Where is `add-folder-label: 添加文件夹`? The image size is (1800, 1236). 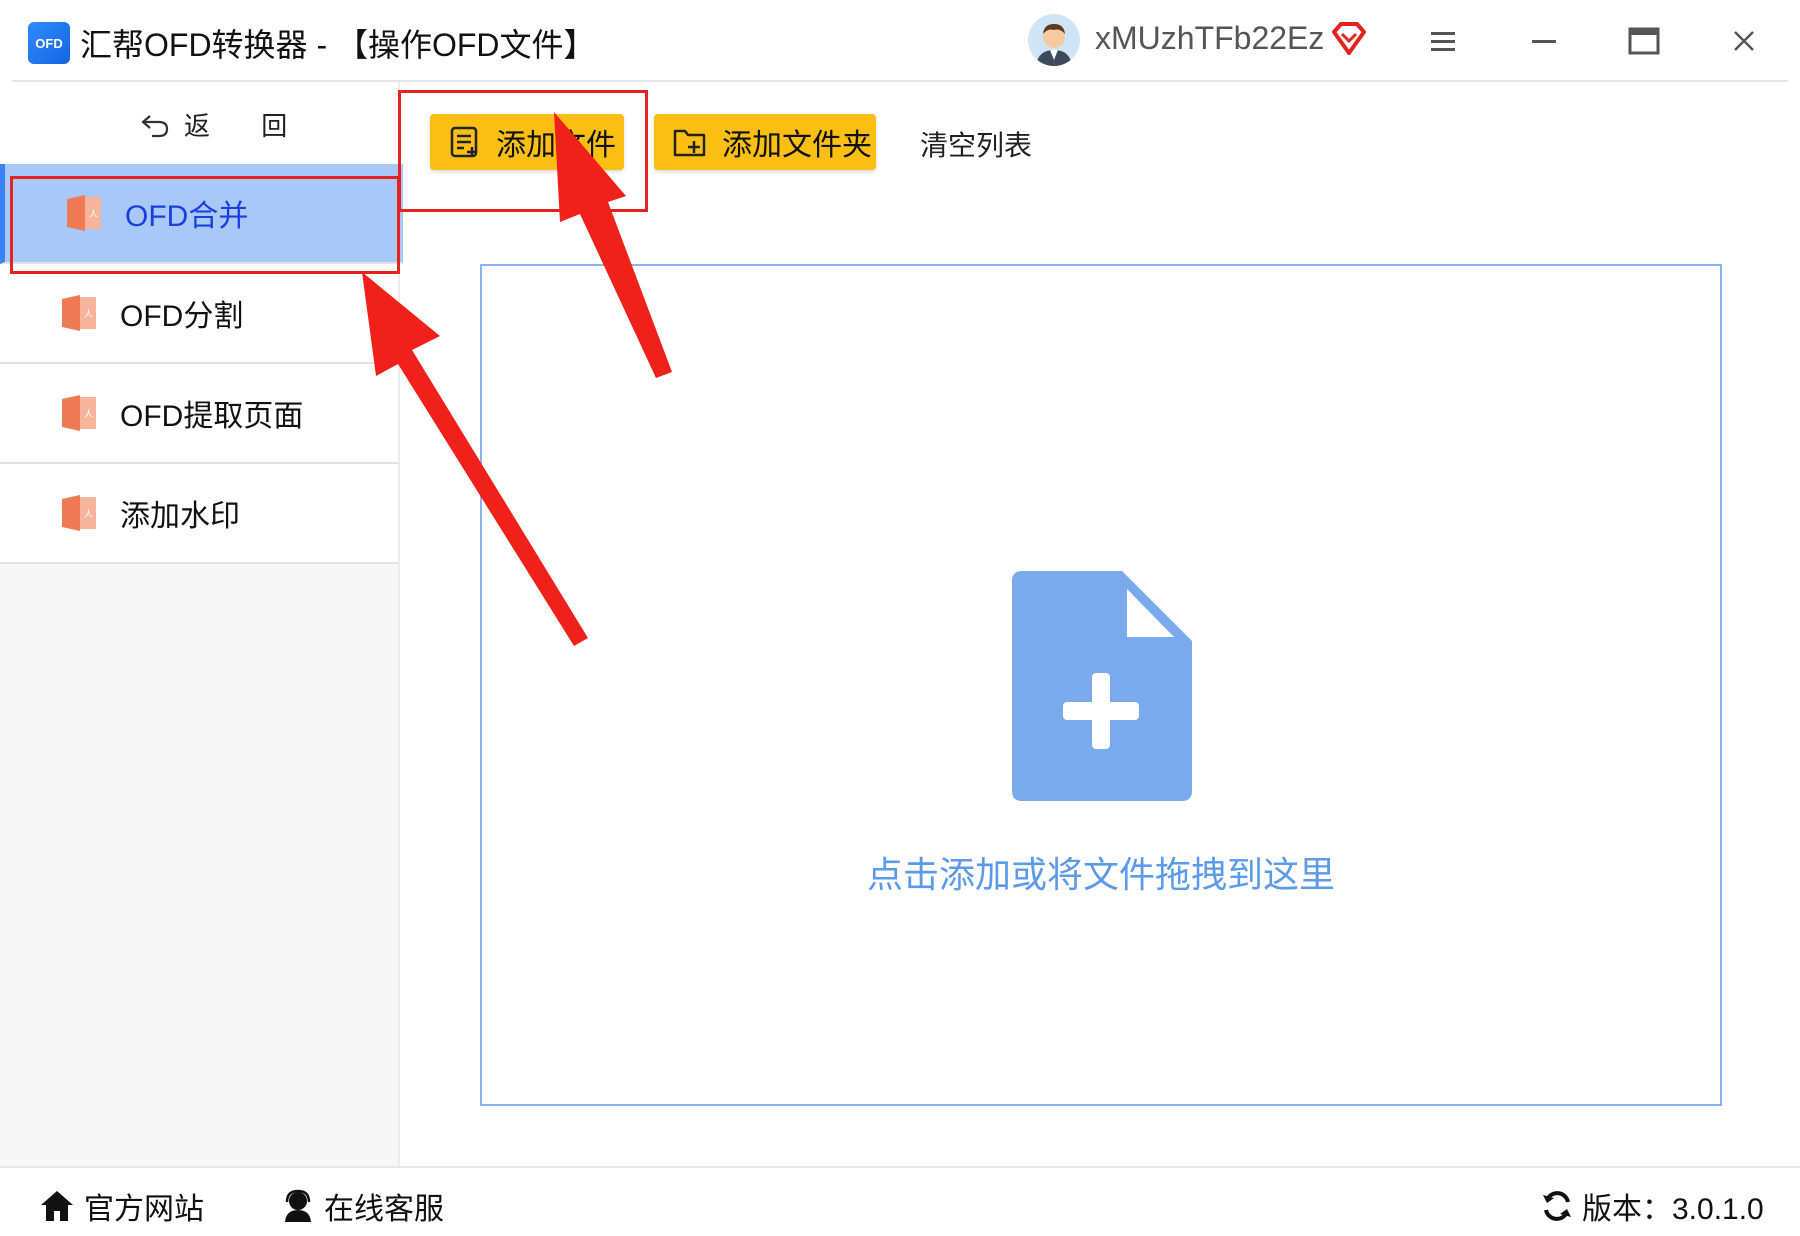
add-folder-label: 添加文件夹 is located at coordinates (797, 145).